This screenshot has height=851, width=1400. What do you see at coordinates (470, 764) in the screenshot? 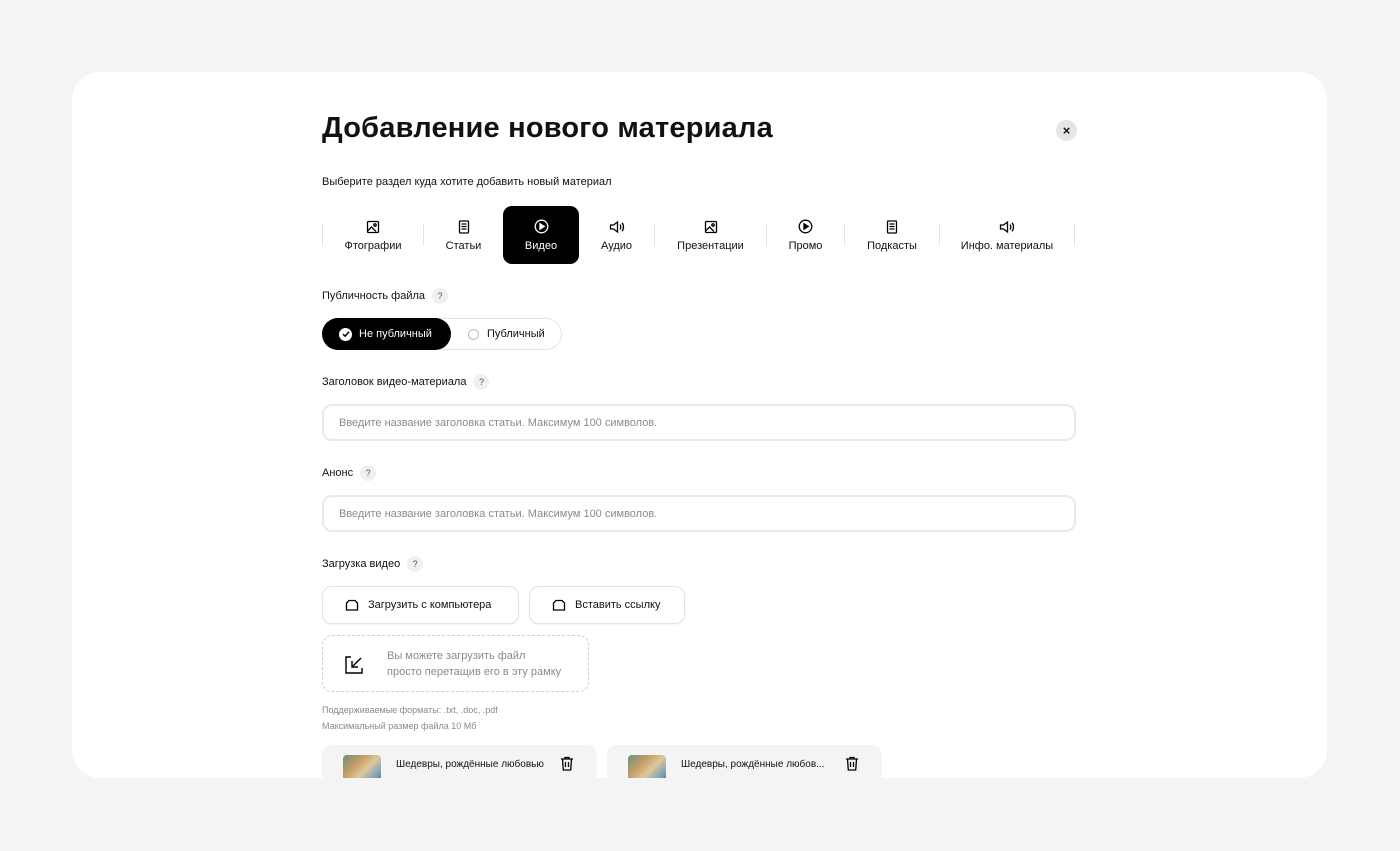
I see `file-name: Шедевры, рождённые любовью` at bounding box center [470, 764].